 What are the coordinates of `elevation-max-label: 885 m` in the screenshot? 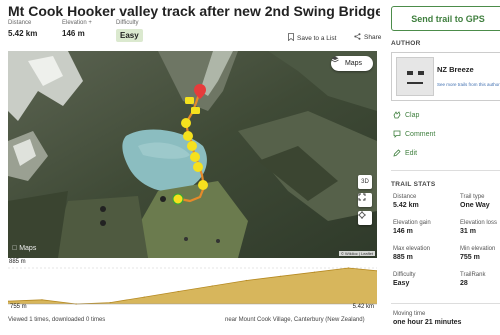 It's located at (17, 262).